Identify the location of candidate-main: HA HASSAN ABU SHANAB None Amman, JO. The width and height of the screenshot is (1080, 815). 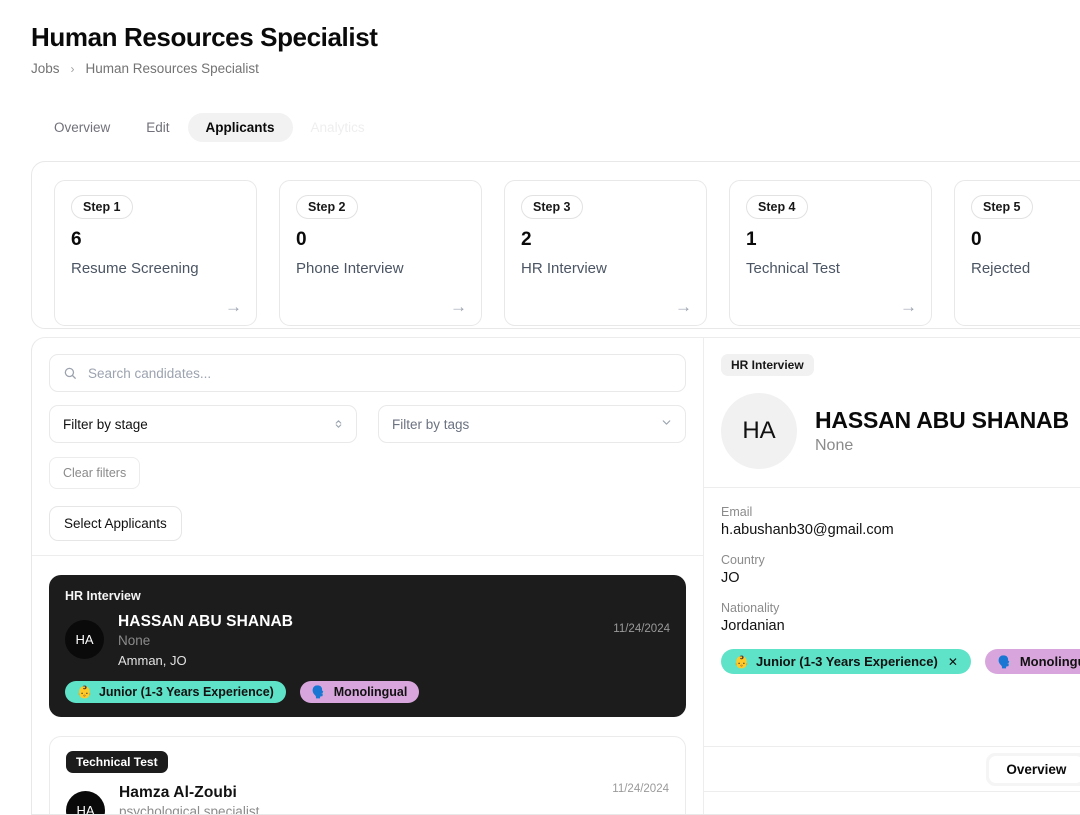
(367, 640).